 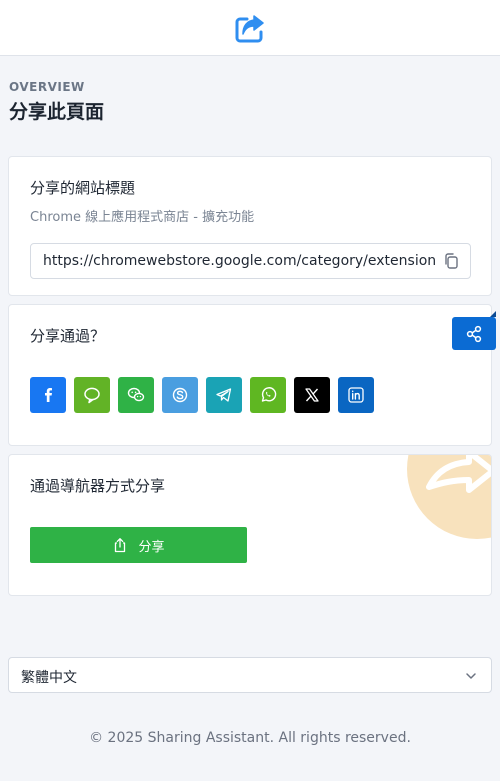 I want to click on floating-share-button, so click(x=474, y=333).